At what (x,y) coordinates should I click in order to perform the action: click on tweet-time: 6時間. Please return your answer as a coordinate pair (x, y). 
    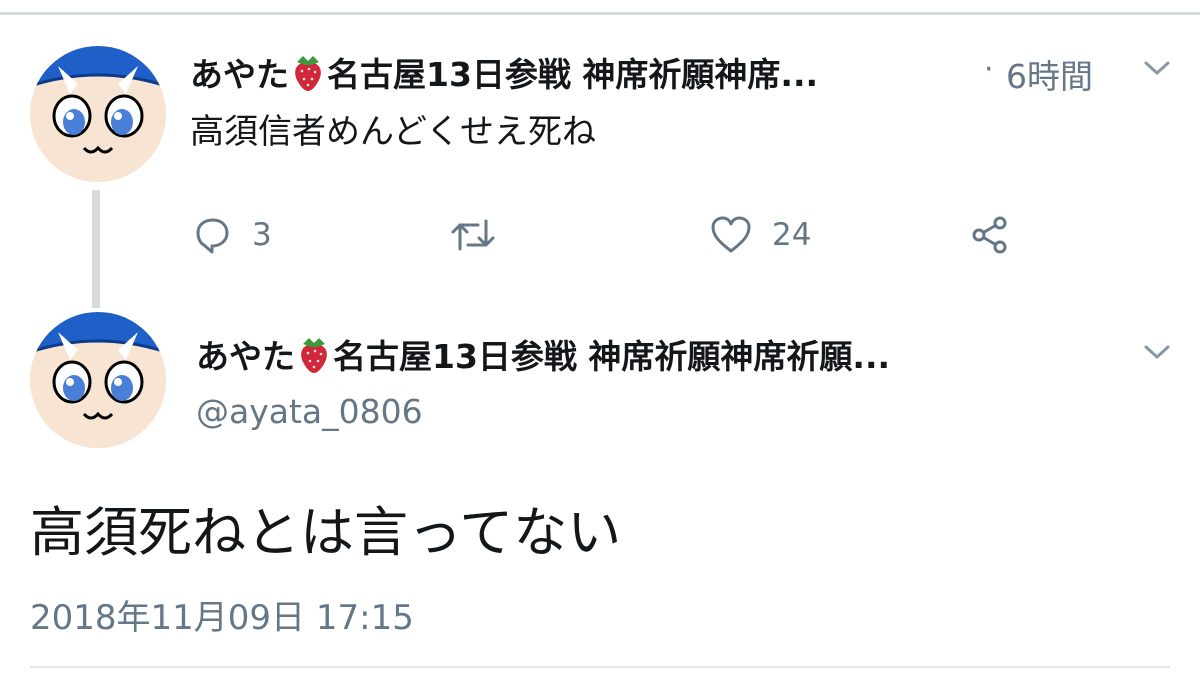
    Looking at the image, I should click on (1049, 74).